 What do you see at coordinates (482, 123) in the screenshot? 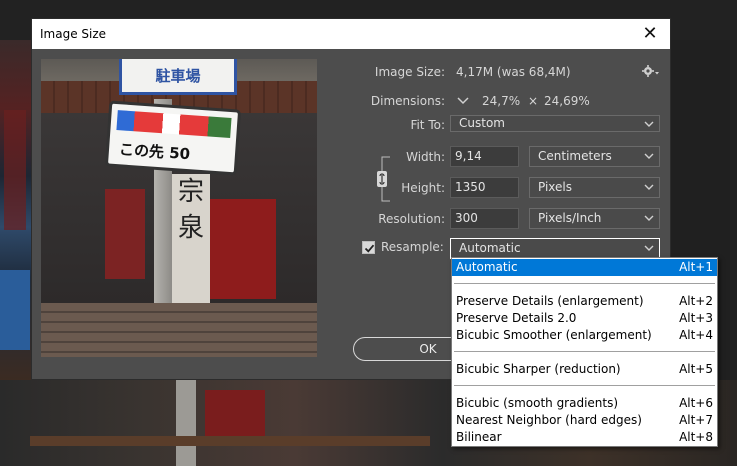
I see `fit-to-value: Custom` at bounding box center [482, 123].